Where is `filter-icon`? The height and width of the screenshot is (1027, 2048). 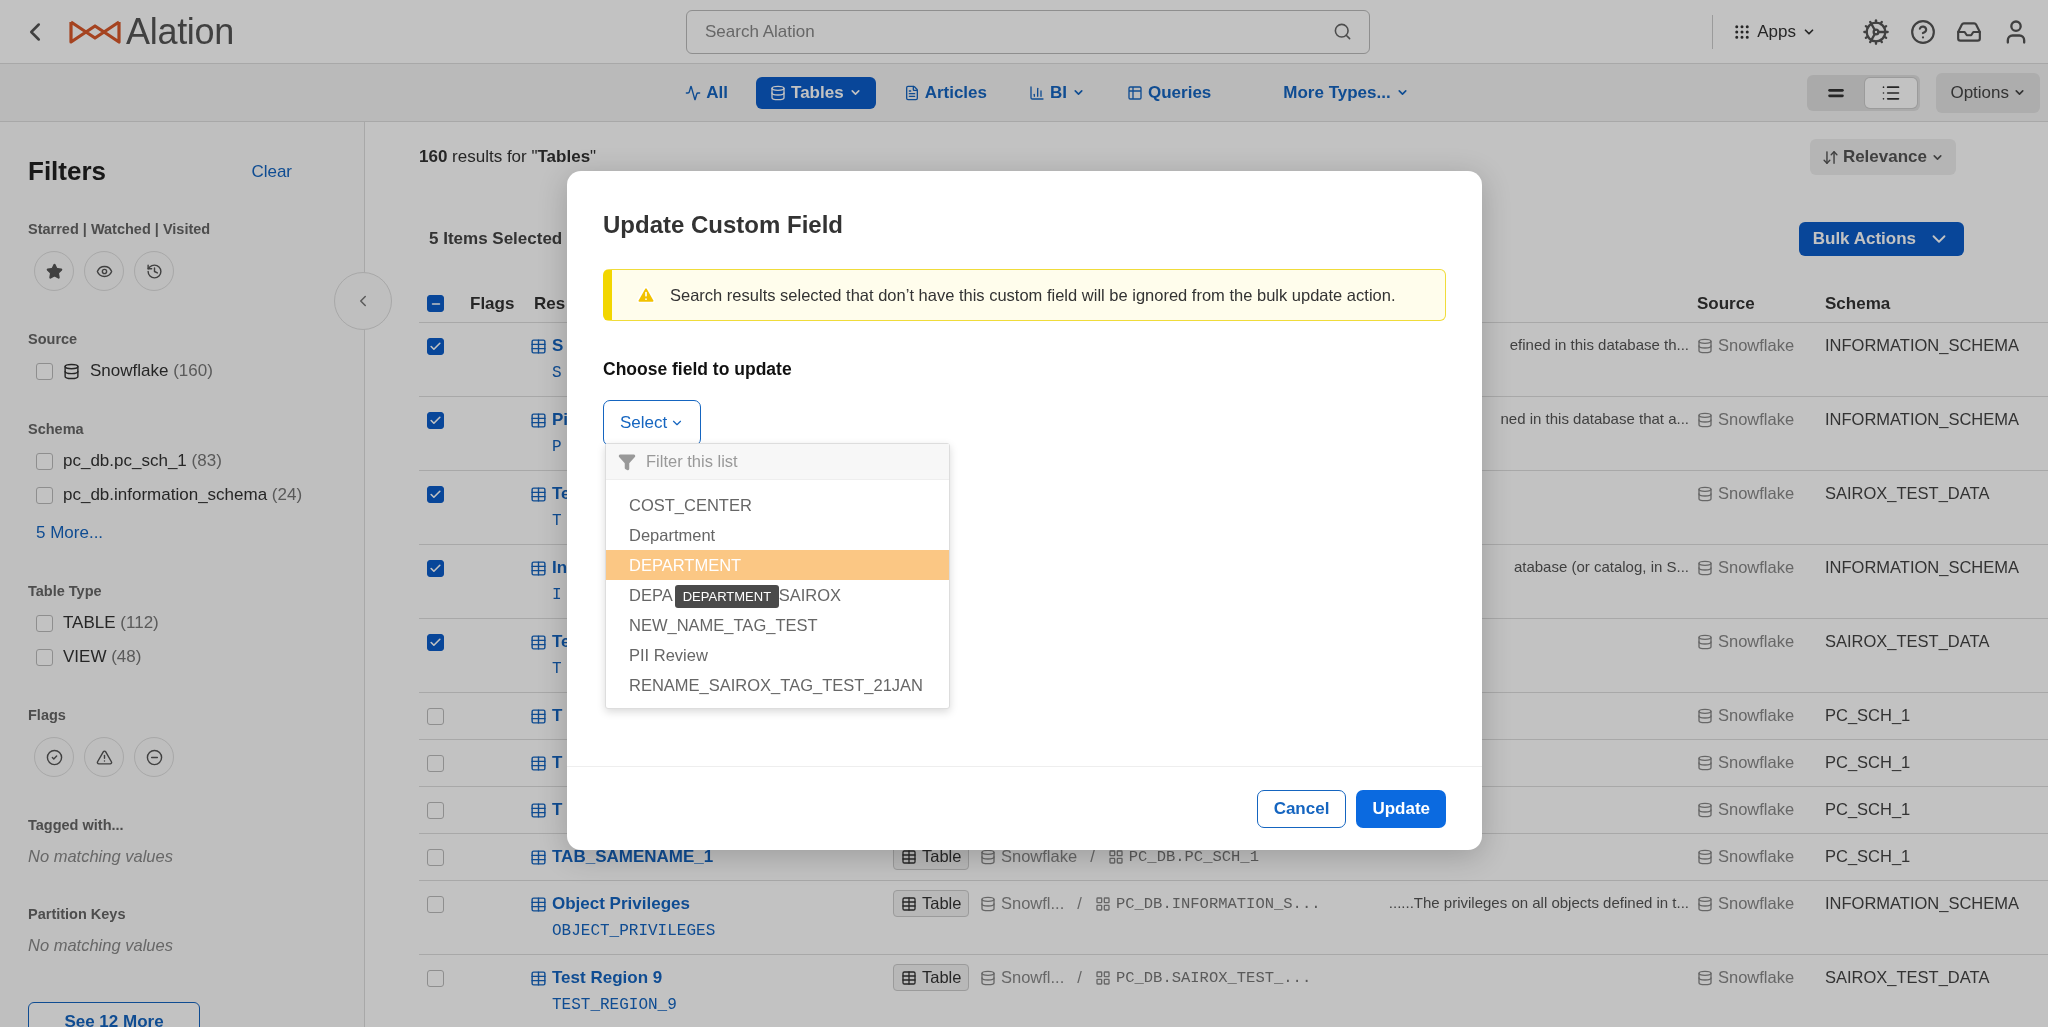
filter-icon is located at coordinates (627, 462).